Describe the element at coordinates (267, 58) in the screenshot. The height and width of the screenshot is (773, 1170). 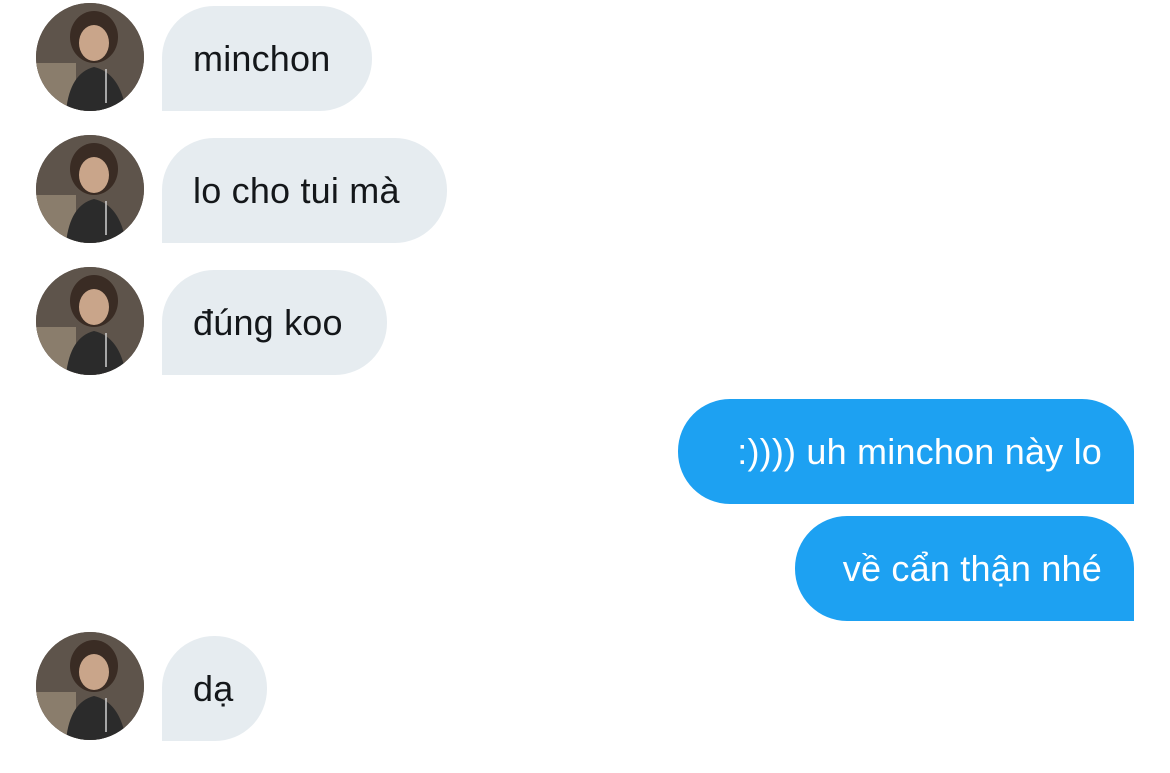
I see `incoming-message-bubble: minchon` at that location.